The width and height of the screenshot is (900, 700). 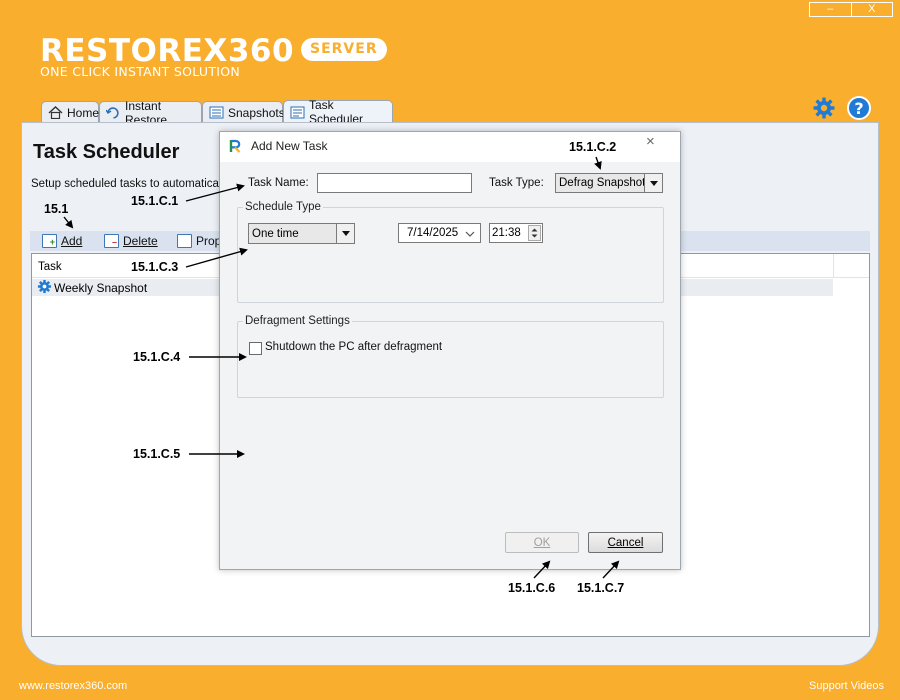 I want to click on time-stepper: 21:38, so click(x=516, y=233).